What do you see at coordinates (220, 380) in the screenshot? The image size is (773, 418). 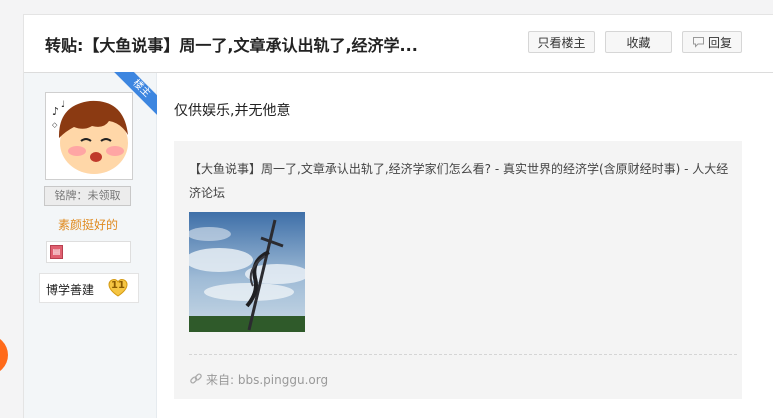 I see `source-label: 来自:` at bounding box center [220, 380].